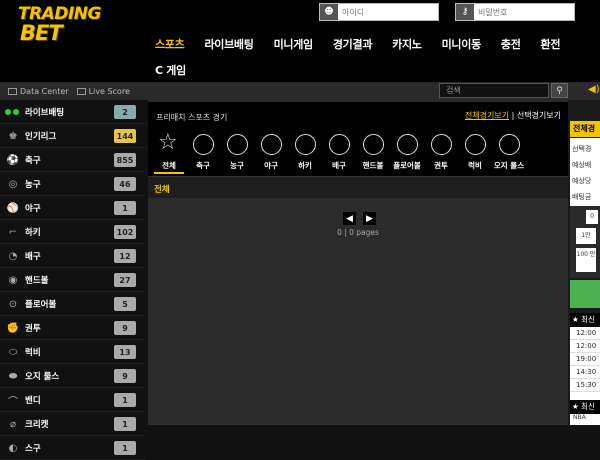  What do you see at coordinates (509, 165) in the screenshot?
I see `sport-filter-label: 오지 룰스` at bounding box center [509, 165].